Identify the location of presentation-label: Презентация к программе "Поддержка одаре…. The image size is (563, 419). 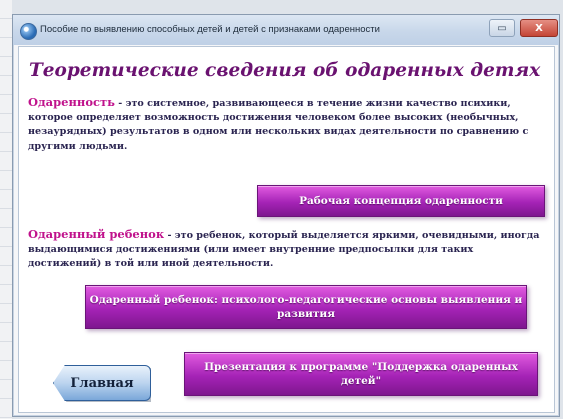
(361, 374).